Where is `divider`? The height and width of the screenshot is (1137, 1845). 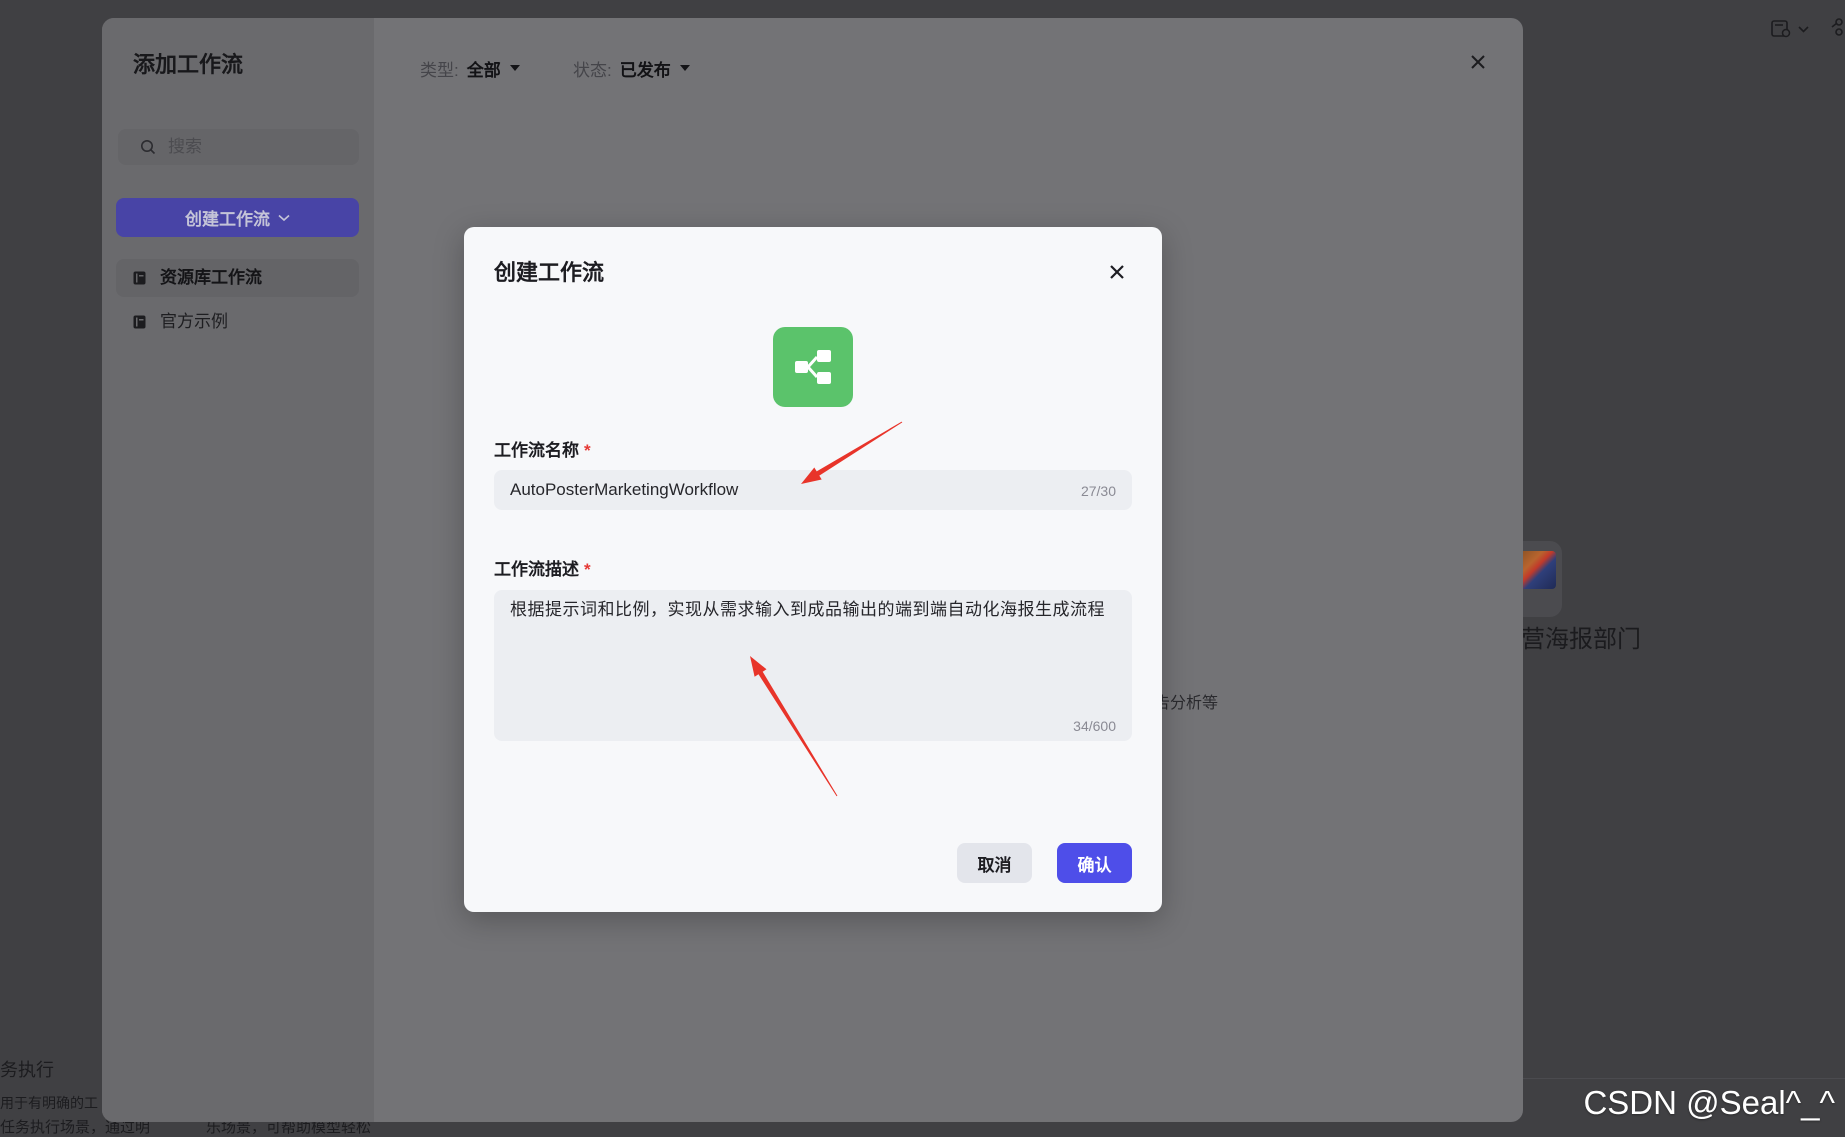 divider is located at coordinates (1684, 1078).